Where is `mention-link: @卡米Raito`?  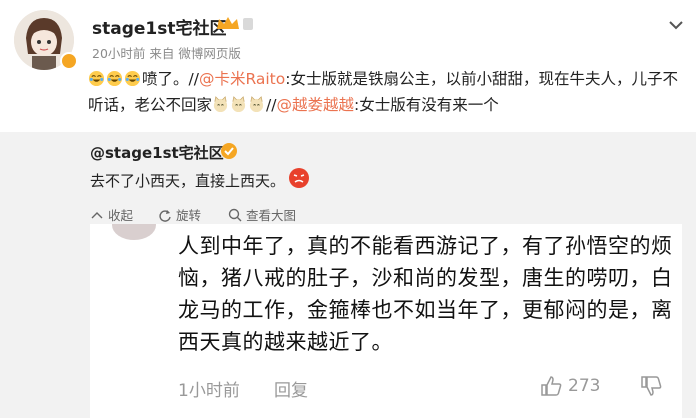 mention-link: @卡米Raito is located at coordinates (242, 79).